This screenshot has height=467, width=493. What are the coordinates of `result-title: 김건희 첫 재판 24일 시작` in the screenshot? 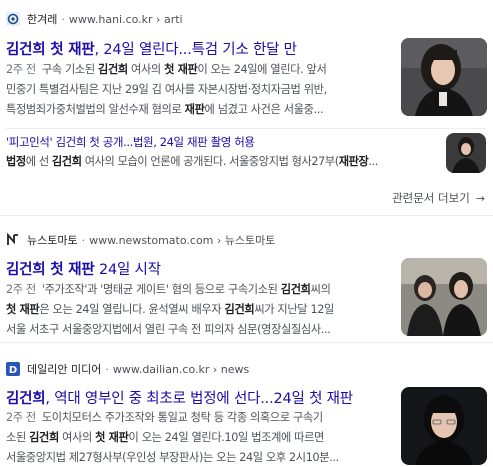 It's located at (198, 268).